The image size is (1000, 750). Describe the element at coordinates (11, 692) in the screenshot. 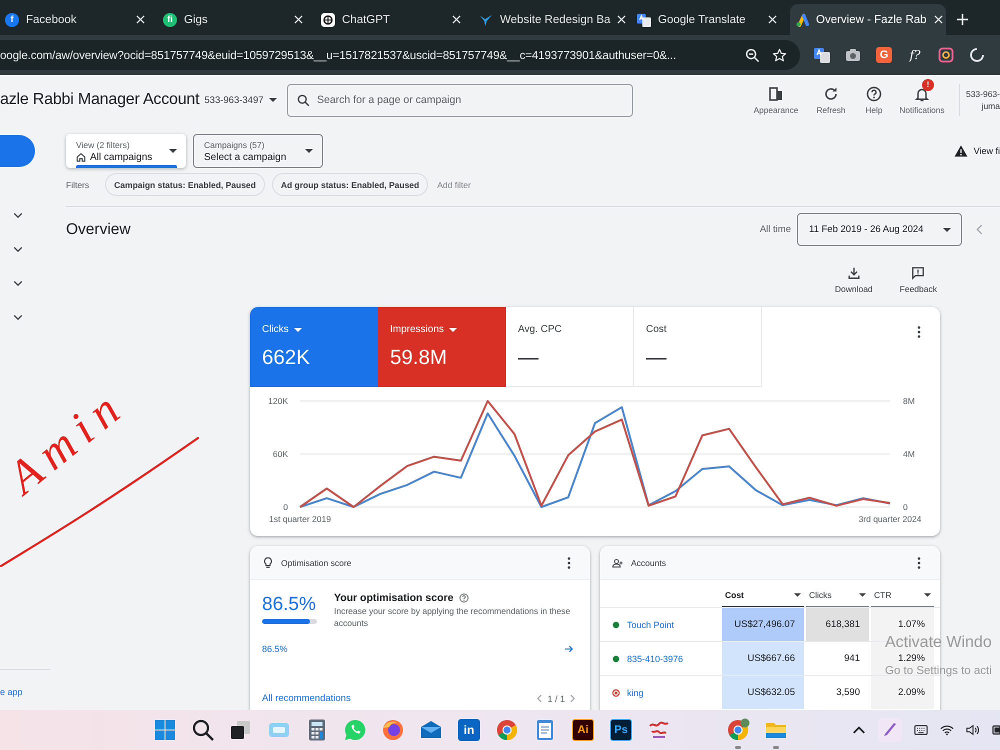

I see `sidebar-link: e app` at that location.